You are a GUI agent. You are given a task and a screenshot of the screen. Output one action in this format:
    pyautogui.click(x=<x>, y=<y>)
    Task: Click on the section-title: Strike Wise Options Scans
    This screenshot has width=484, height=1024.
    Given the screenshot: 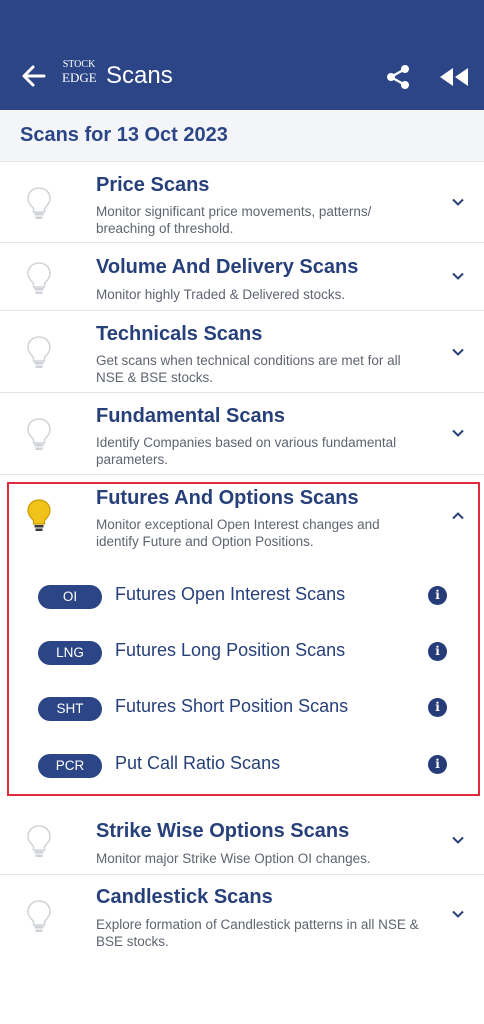 What is the action you would take?
    pyautogui.click(x=223, y=831)
    